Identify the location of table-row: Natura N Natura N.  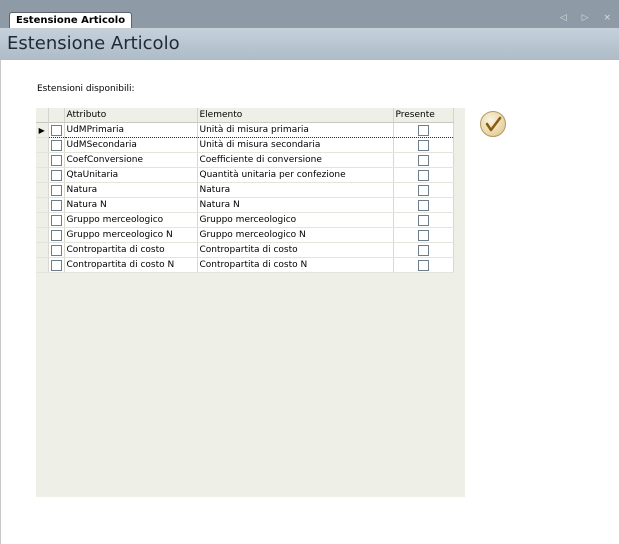
(245, 205).